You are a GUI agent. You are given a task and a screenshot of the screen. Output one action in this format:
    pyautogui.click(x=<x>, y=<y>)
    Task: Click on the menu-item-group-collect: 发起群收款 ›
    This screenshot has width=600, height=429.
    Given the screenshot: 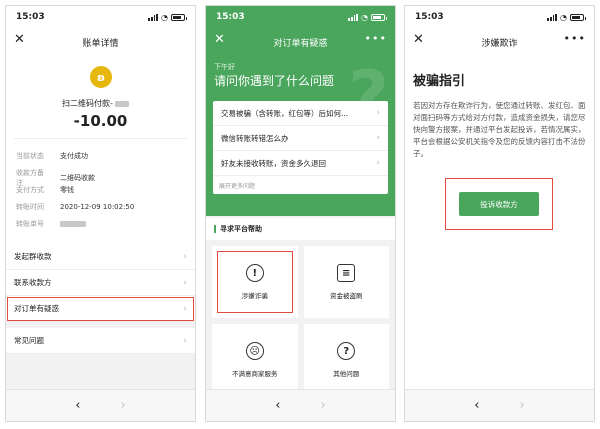 What is the action you would take?
    pyautogui.click(x=100, y=257)
    